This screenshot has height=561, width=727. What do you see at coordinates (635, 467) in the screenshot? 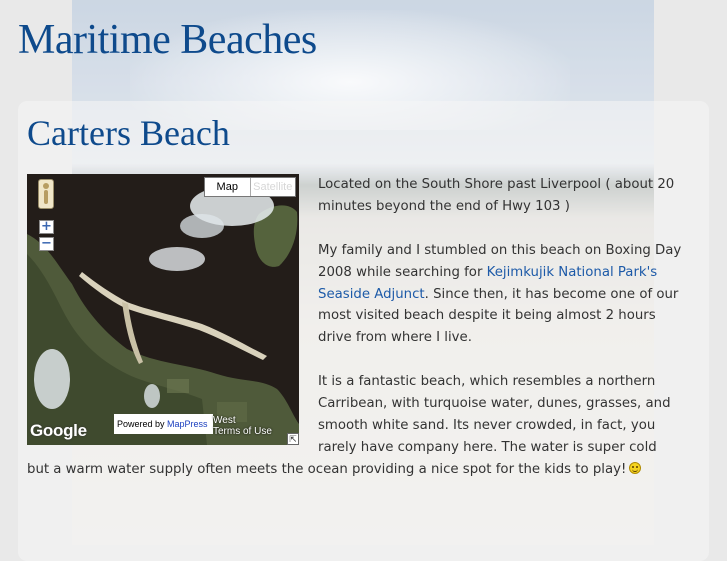
I see `smiley-face-icon` at bounding box center [635, 467].